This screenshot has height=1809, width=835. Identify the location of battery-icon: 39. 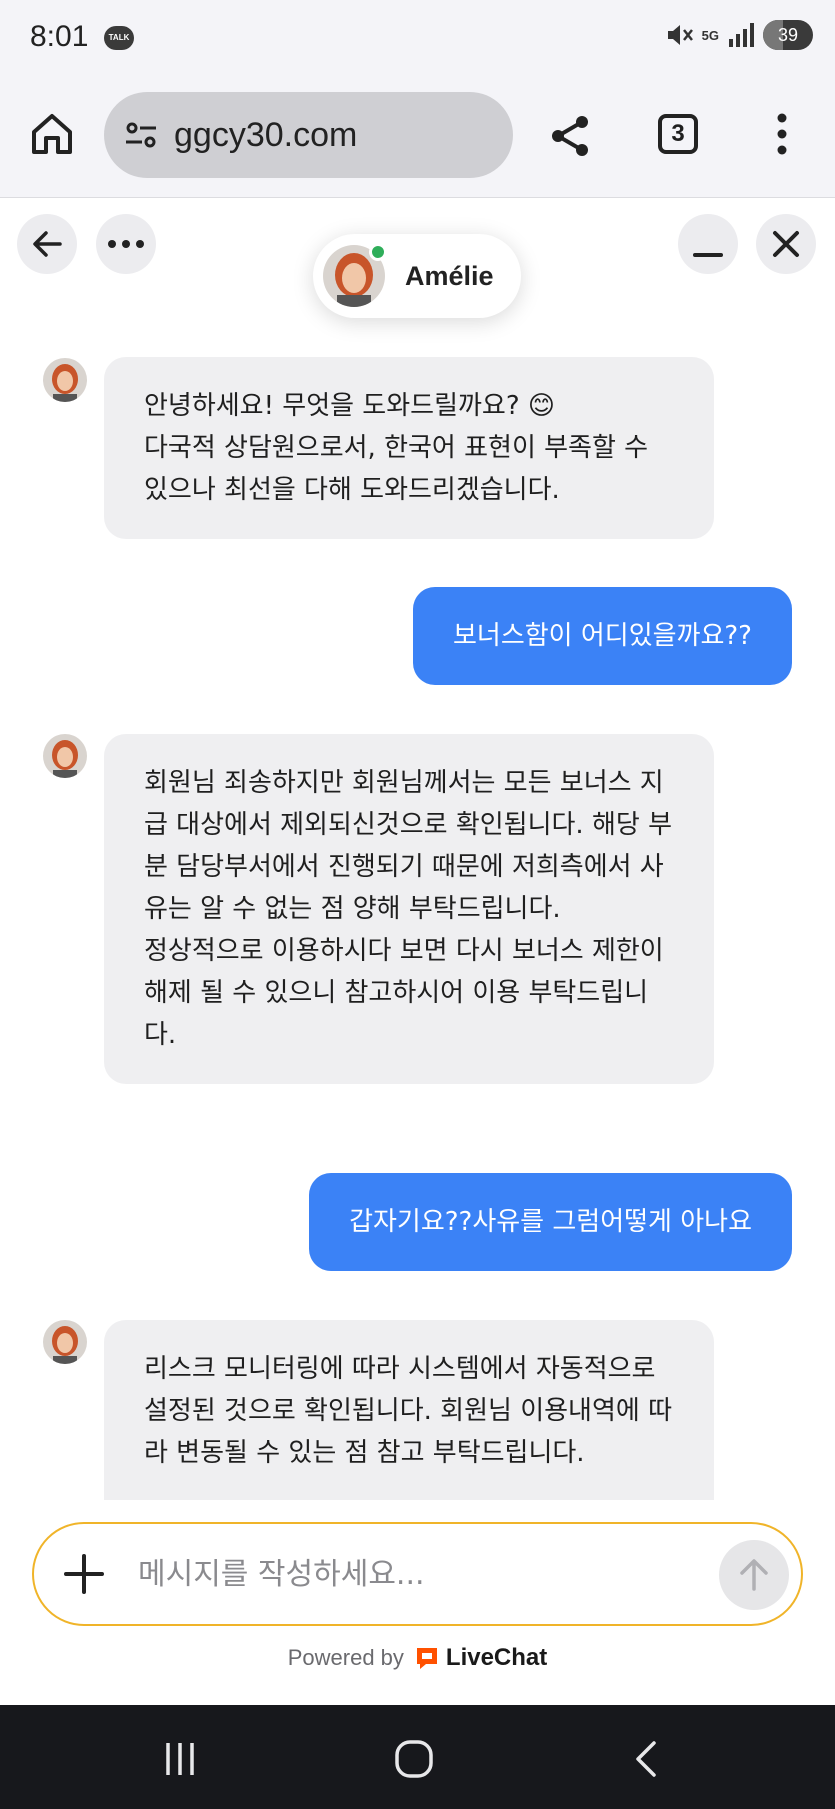
(788, 35).